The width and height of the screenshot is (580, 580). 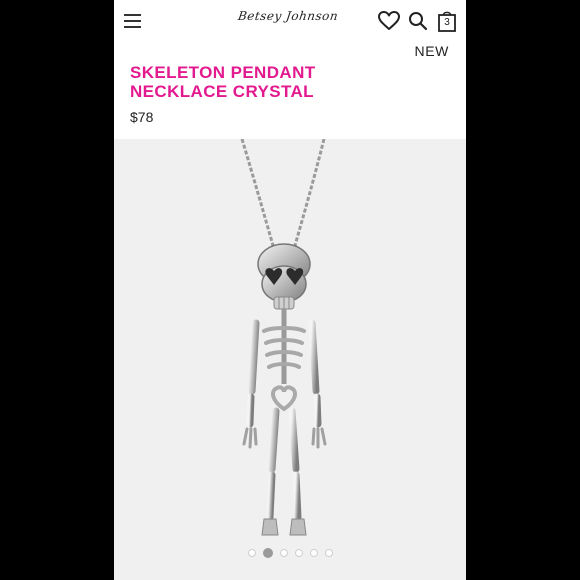 I want to click on product-title-line-2: NECKLACE CRYSTAL, so click(x=222, y=91).